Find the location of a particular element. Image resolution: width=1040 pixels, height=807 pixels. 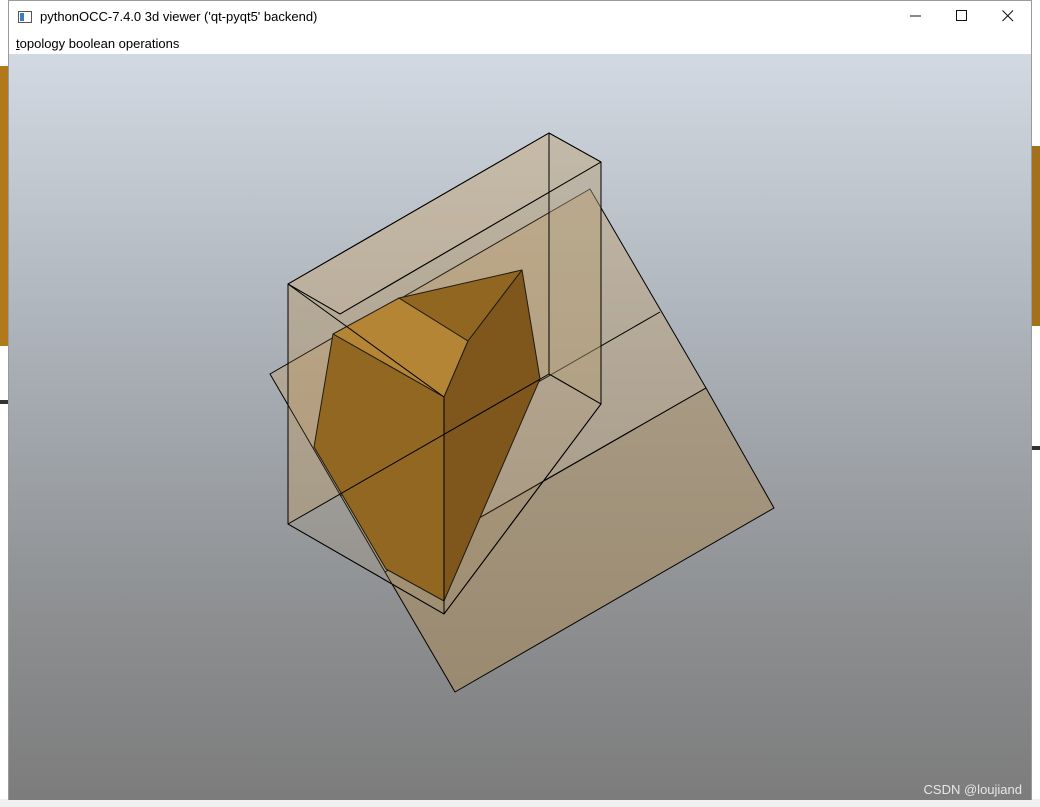

watermark: CSDN @loujiand is located at coordinates (972, 789).